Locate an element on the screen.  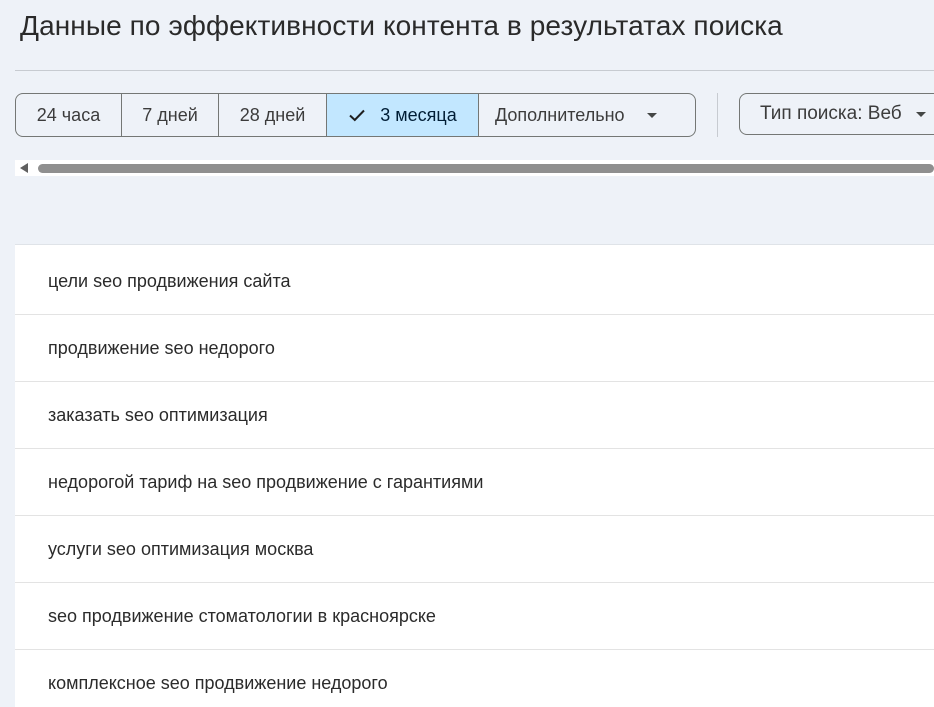
filter-divider is located at coordinates (717, 115).